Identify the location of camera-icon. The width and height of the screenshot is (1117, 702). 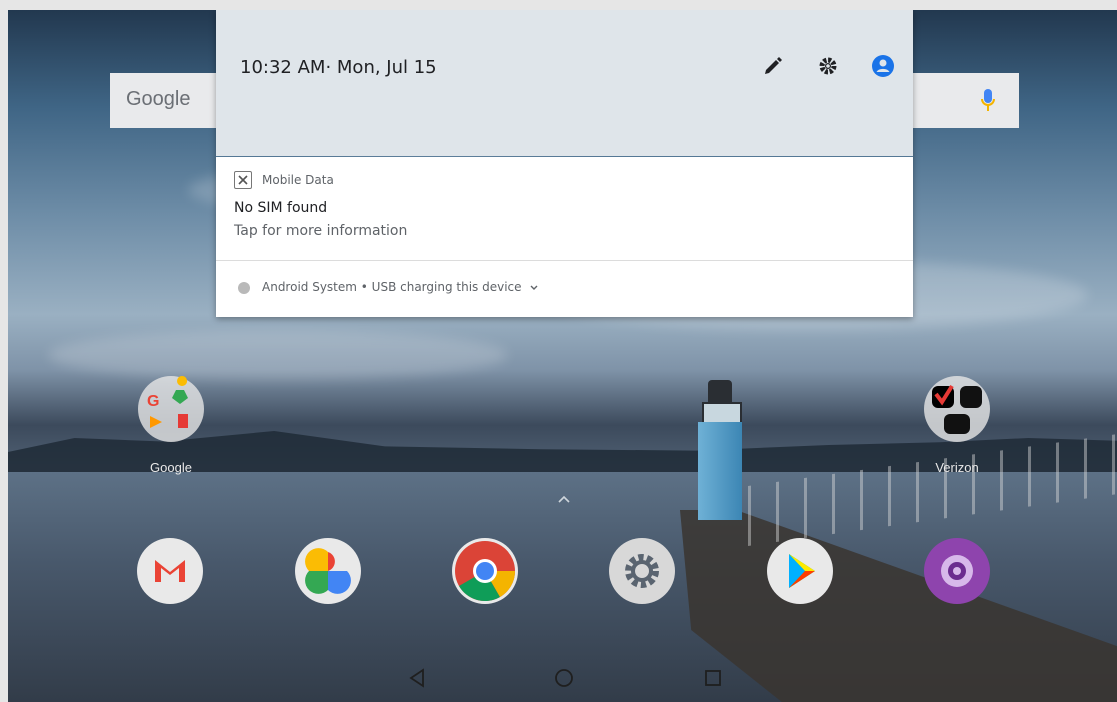
(957, 571).